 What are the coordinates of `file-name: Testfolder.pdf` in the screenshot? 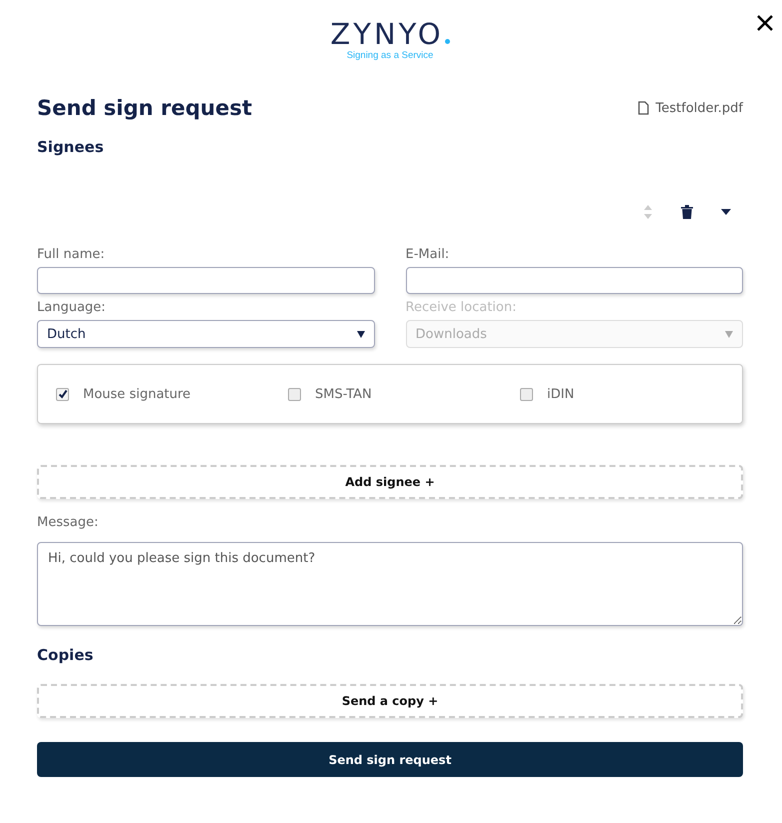 It's located at (699, 108).